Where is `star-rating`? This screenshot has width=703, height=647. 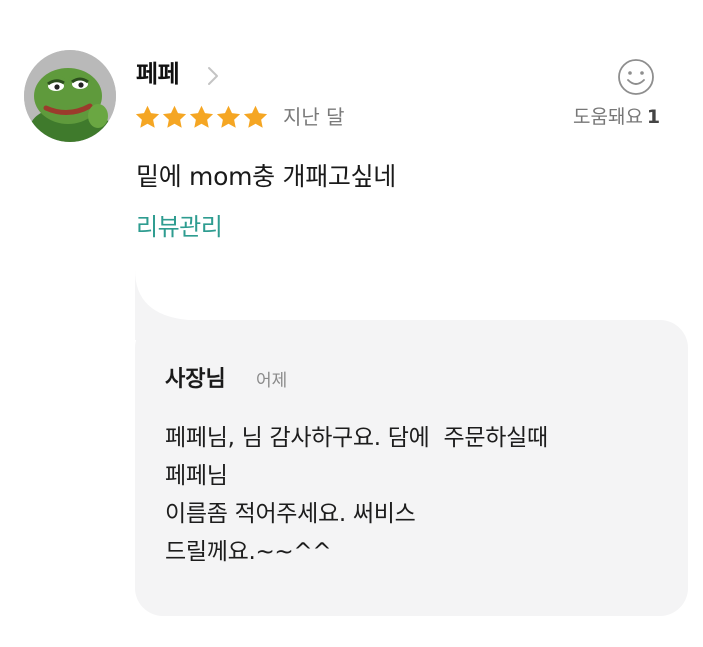
star-rating is located at coordinates (201, 117).